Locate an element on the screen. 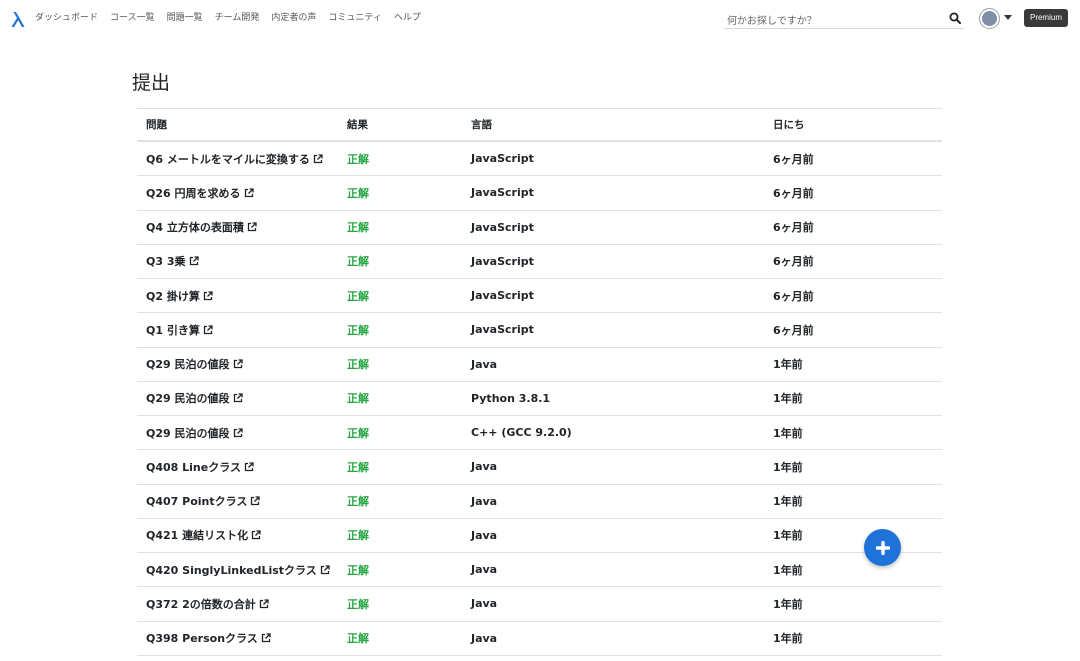  table-row: Q407 Pointクラス 正解 Java 1年前 is located at coordinates (539, 502).